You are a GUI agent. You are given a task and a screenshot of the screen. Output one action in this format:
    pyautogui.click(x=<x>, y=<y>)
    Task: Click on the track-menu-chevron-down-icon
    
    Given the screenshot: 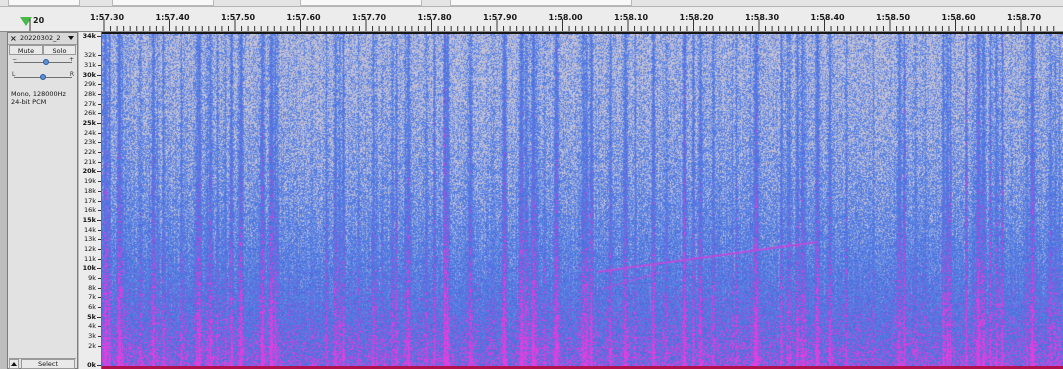 What is the action you would take?
    pyautogui.click(x=71, y=38)
    